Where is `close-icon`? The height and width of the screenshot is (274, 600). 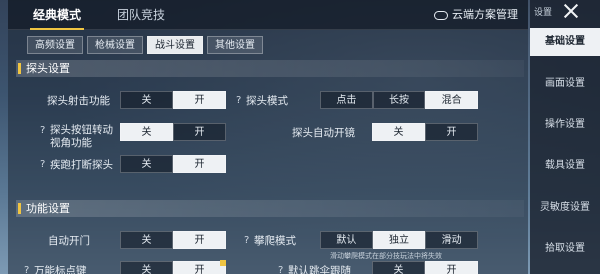 close-icon is located at coordinates (571, 11).